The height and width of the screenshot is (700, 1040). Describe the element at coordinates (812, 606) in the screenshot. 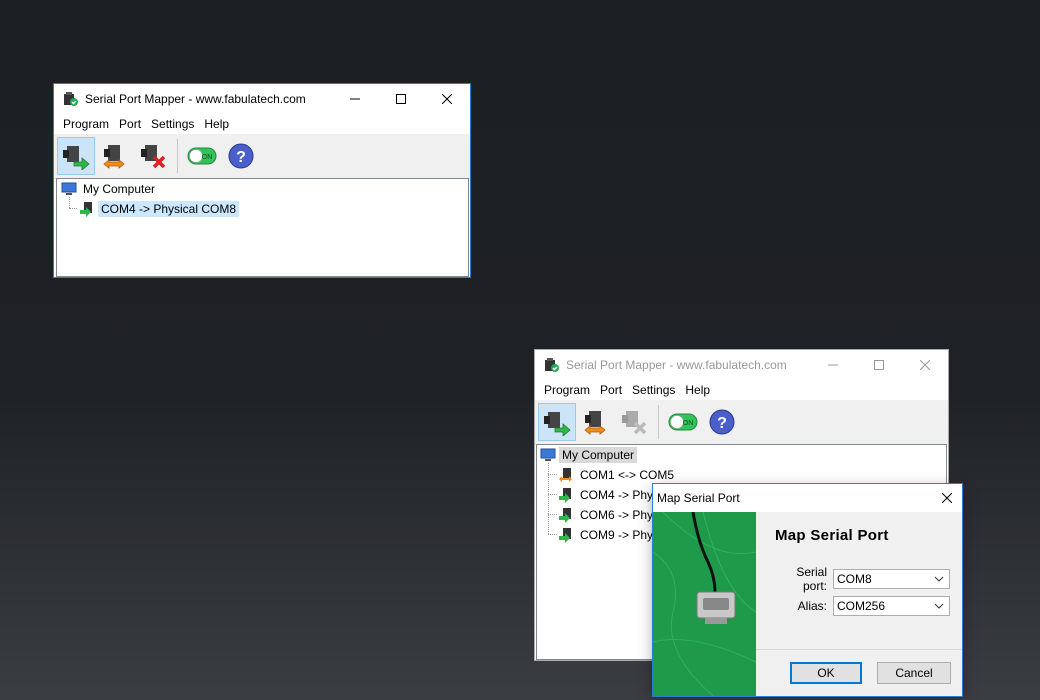

I see `alias-label: Alias:` at that location.